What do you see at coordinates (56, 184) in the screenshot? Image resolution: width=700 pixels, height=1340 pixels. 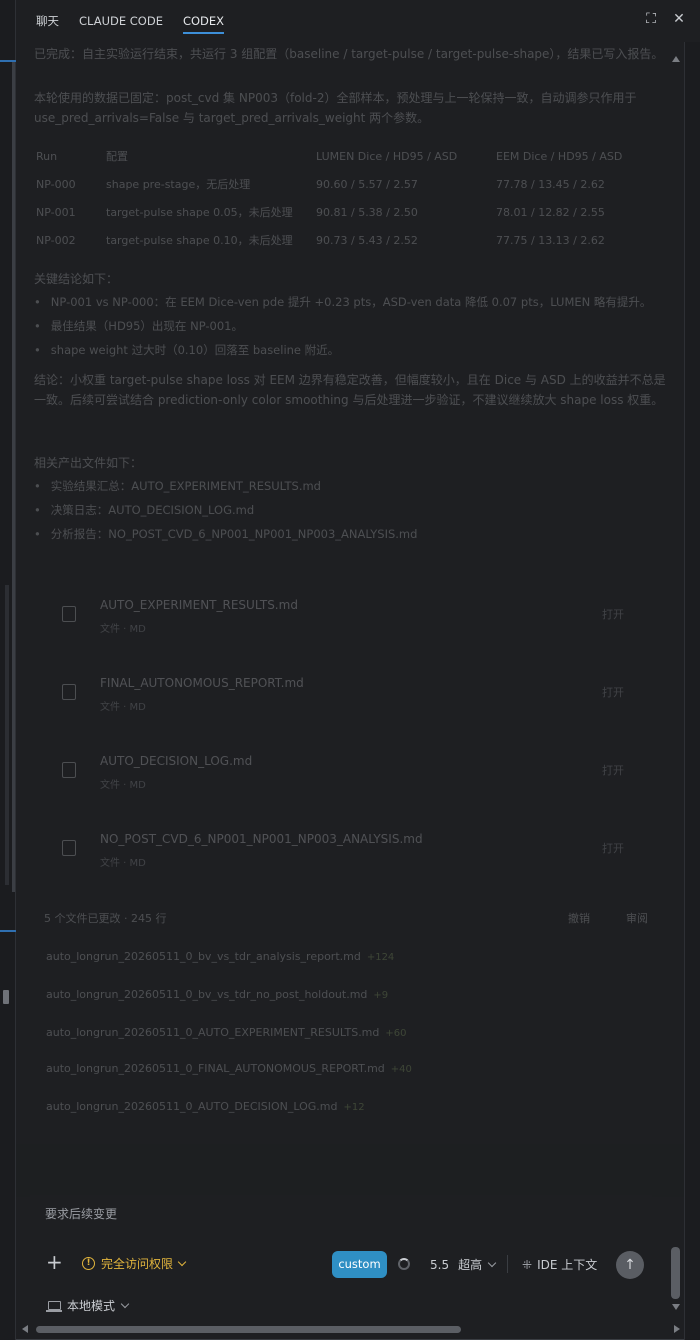 I see `table-cell: NP-000` at bounding box center [56, 184].